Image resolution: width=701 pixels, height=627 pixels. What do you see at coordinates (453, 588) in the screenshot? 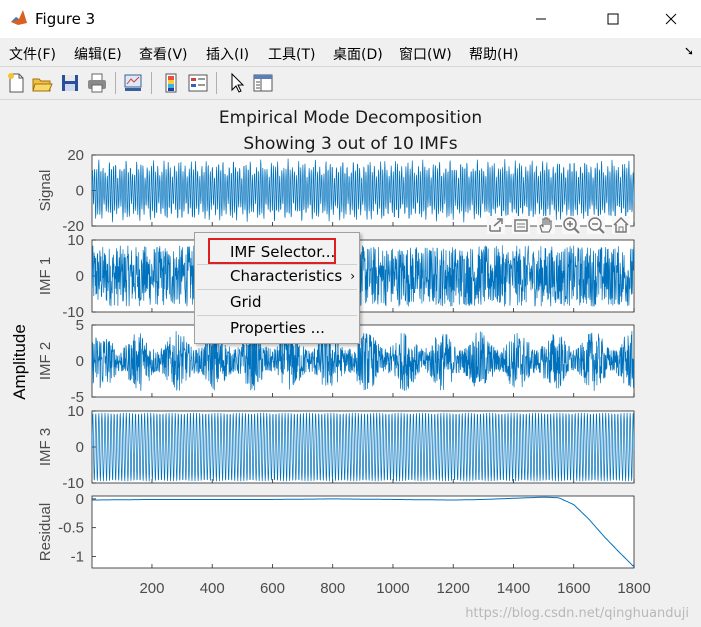
I see `xtick-label: 1200` at bounding box center [453, 588].